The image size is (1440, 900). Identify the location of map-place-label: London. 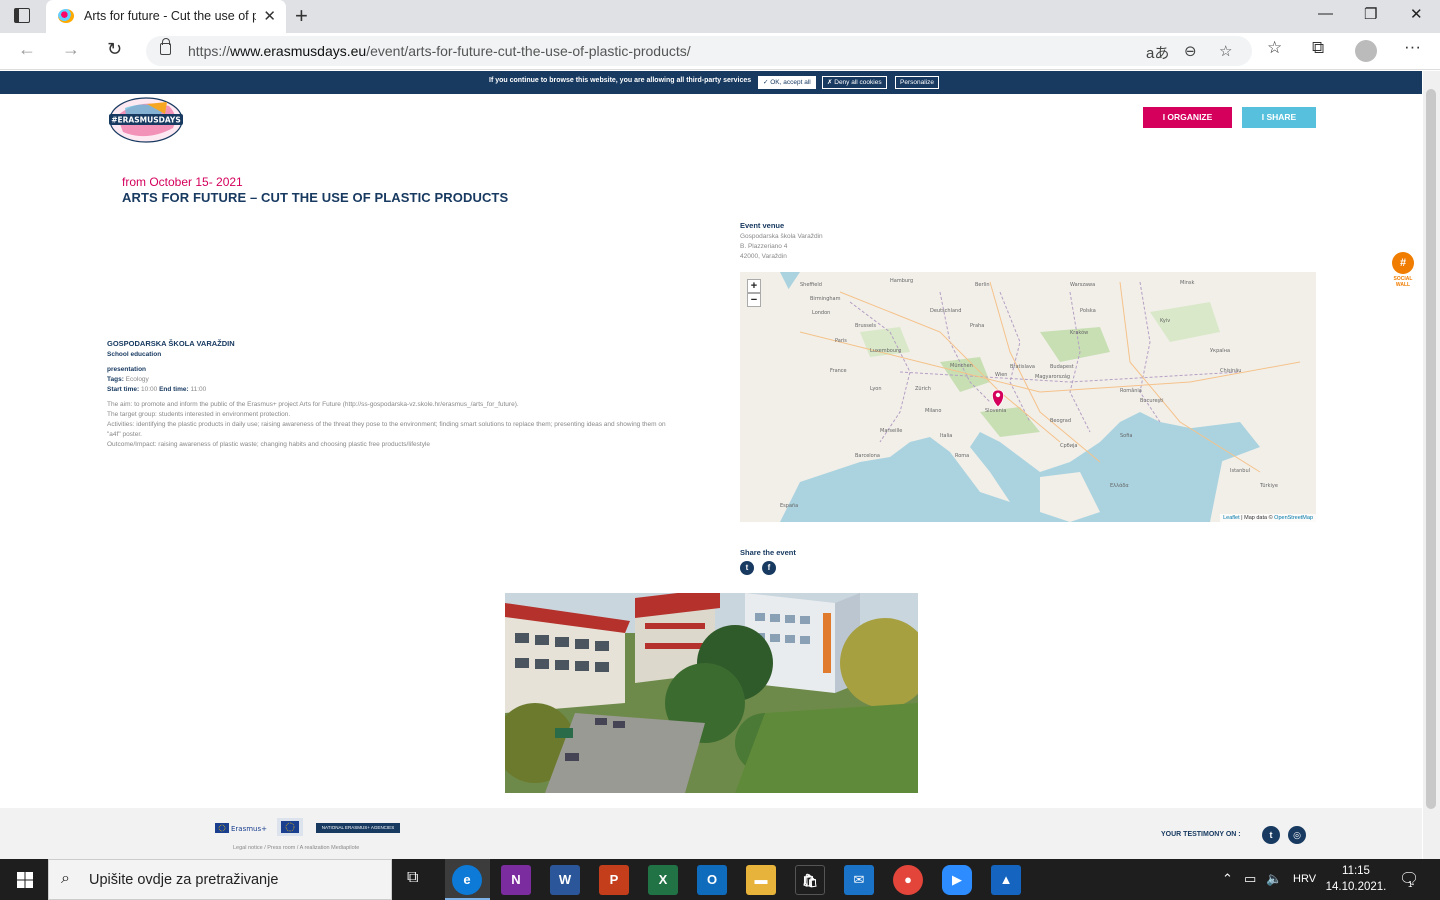
(821, 313).